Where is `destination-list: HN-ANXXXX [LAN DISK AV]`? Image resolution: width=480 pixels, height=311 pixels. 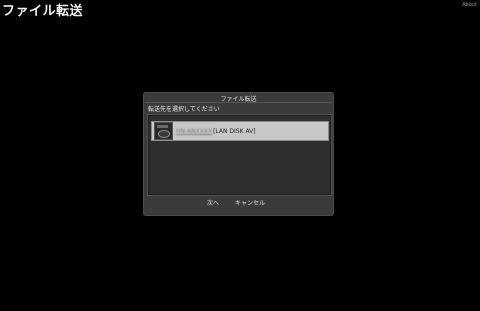 destination-list: HN-ANXXXX [LAN DISK AV] is located at coordinates (239, 155).